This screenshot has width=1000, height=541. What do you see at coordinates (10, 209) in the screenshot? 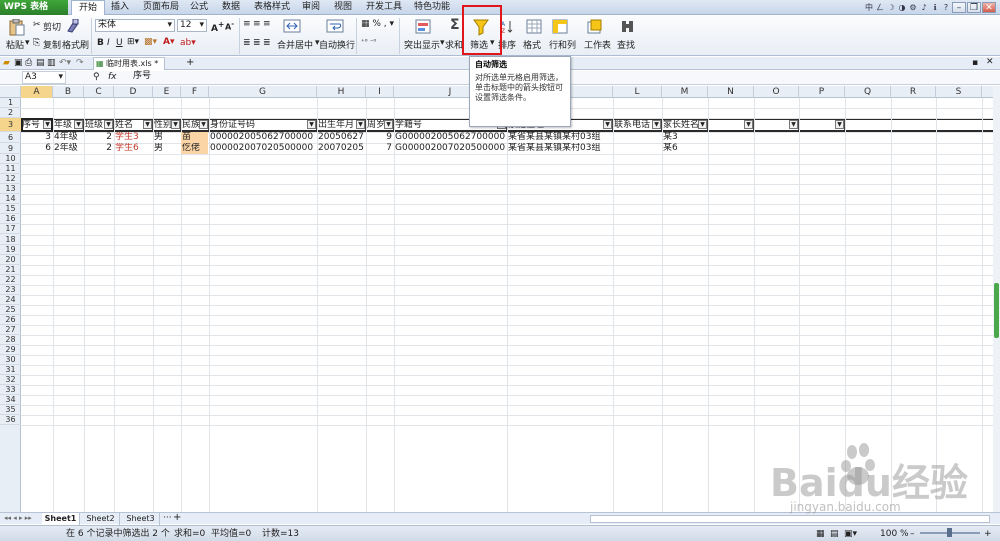
I see `row-header-15: 15` at bounding box center [10, 209].